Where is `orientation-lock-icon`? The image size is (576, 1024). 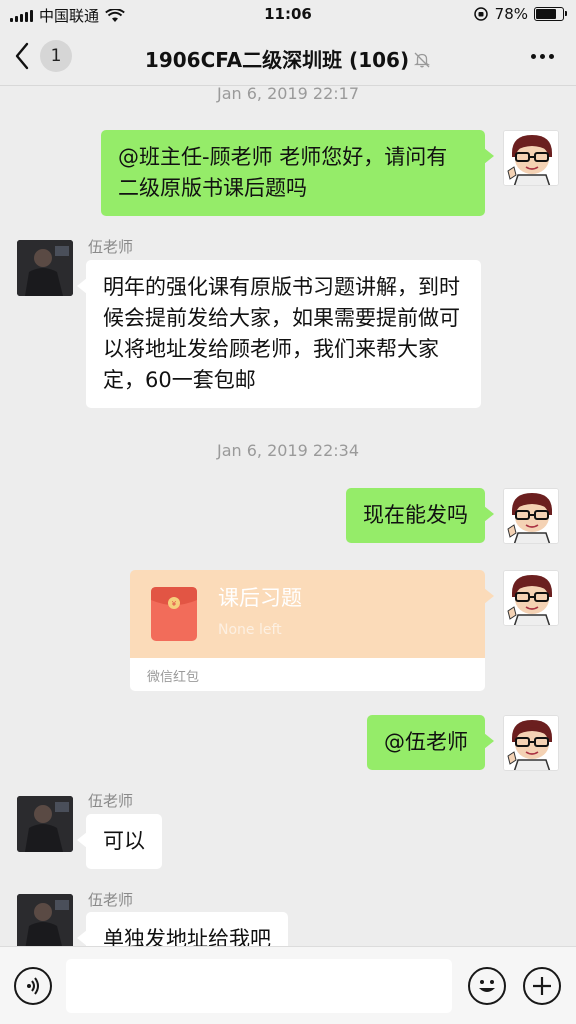 orientation-lock-icon is located at coordinates (480, 14).